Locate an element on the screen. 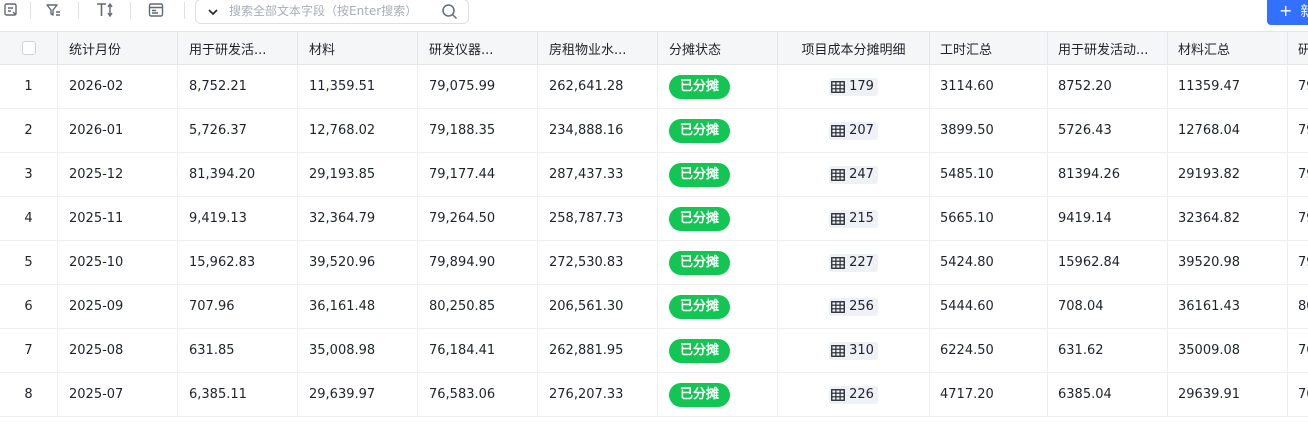 Image resolution: width=1308 pixels, height=426 pixels. rent-cell: 276,207.33 is located at coordinates (598, 394).